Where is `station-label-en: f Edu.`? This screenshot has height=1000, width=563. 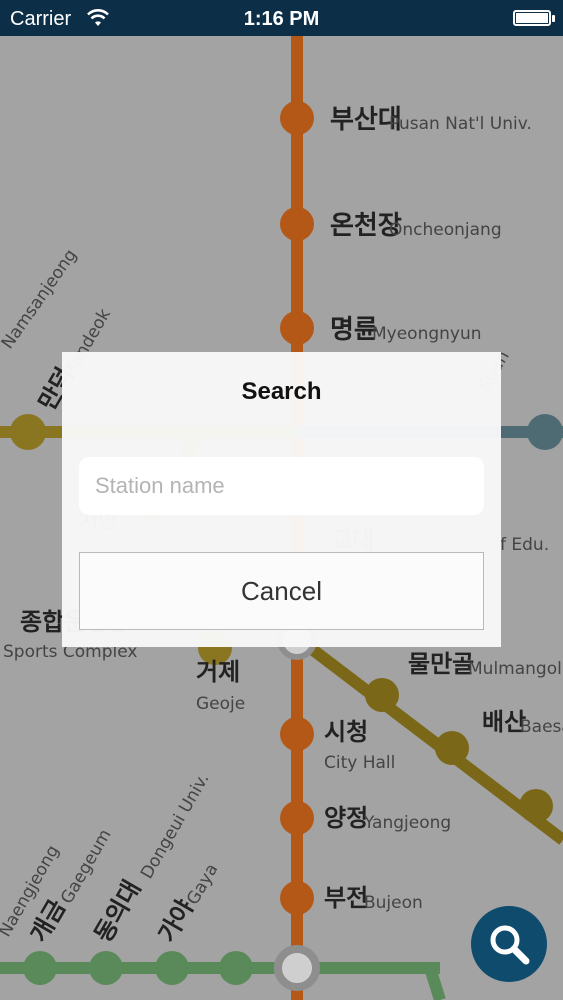 station-label-en: f Edu. is located at coordinates (524, 545).